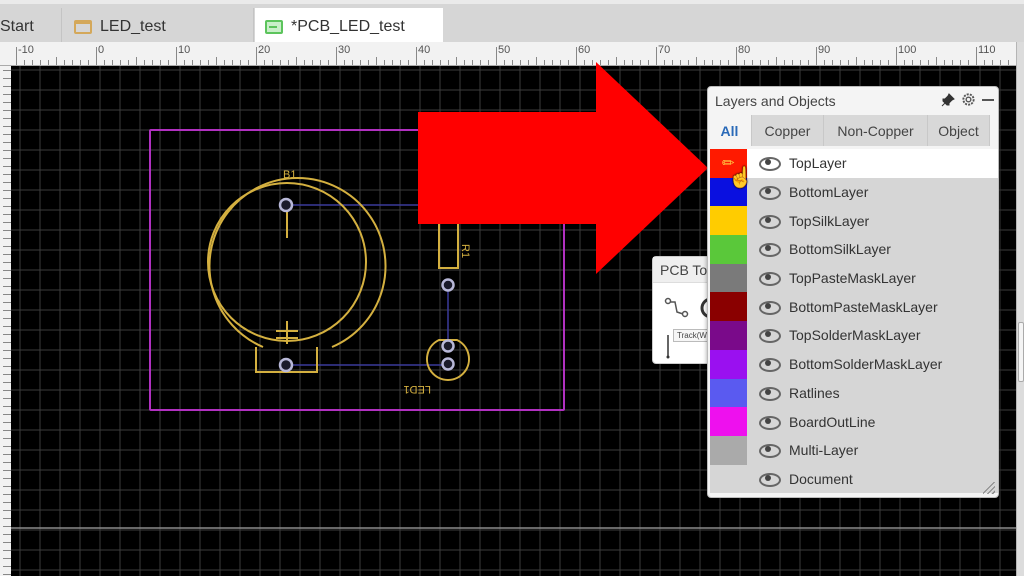 This screenshot has width=1024, height=576. What do you see at coordinates (31, 27) in the screenshot?
I see `tab-start: Start` at bounding box center [31, 27].